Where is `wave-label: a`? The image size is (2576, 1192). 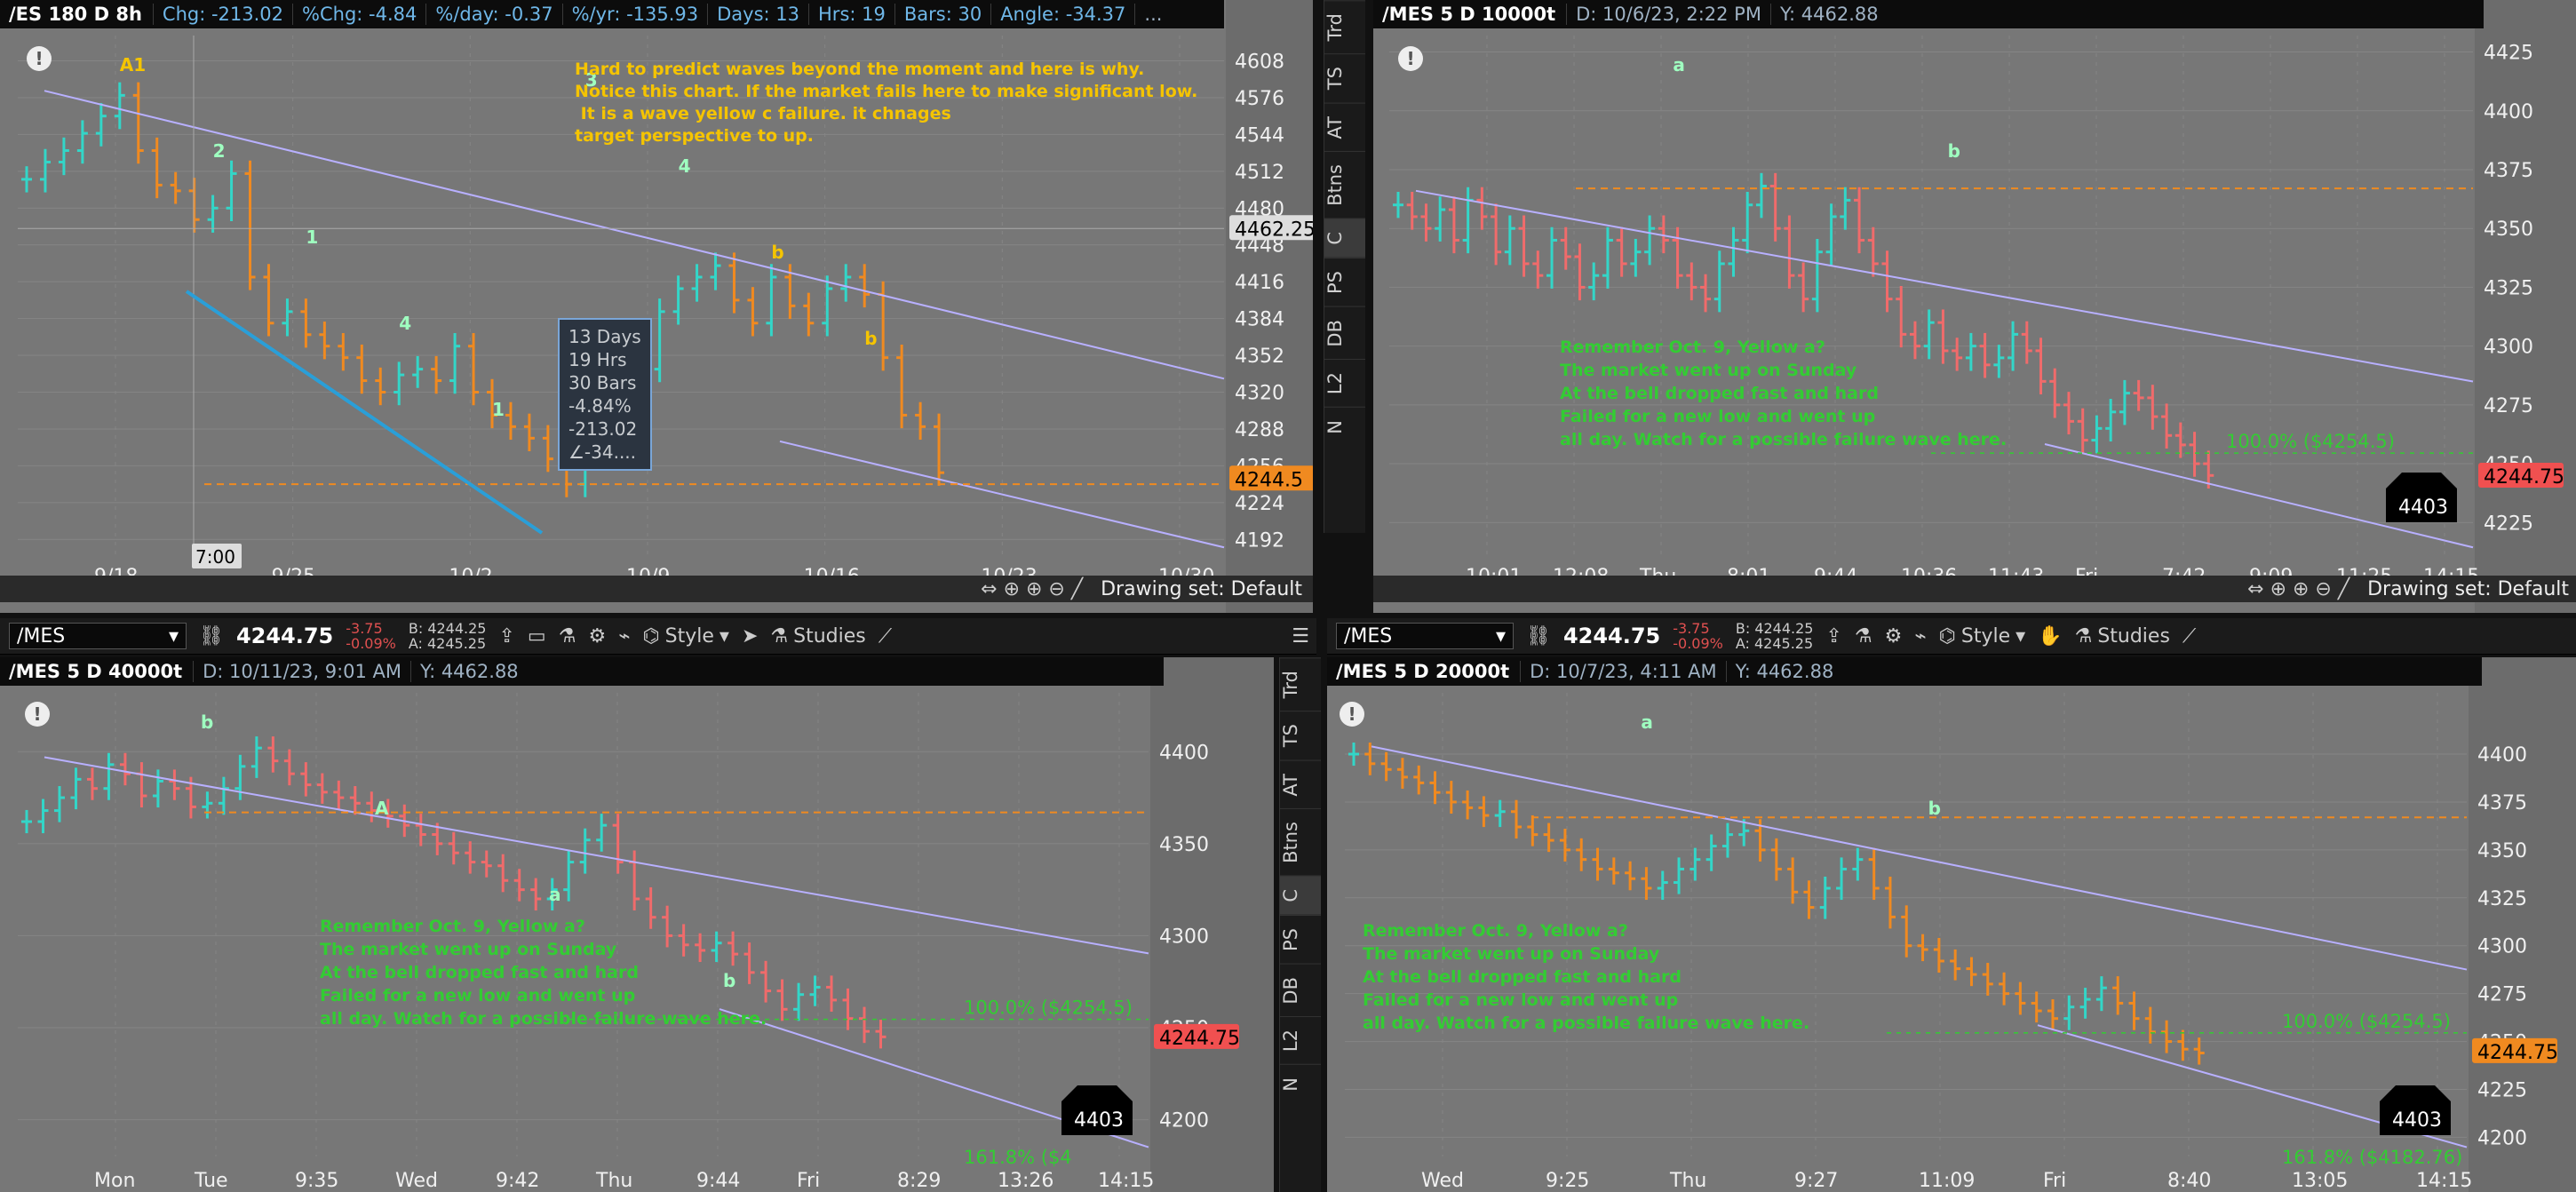 wave-label: a is located at coordinates (1679, 64).